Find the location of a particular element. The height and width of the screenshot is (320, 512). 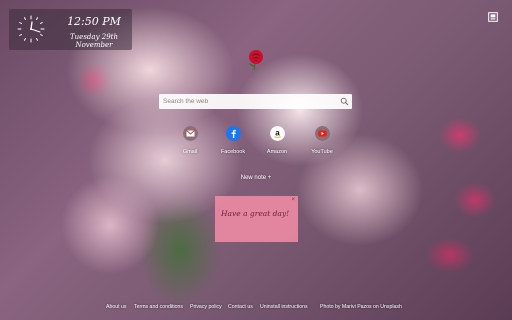

rose-logo is located at coordinates (256, 60).